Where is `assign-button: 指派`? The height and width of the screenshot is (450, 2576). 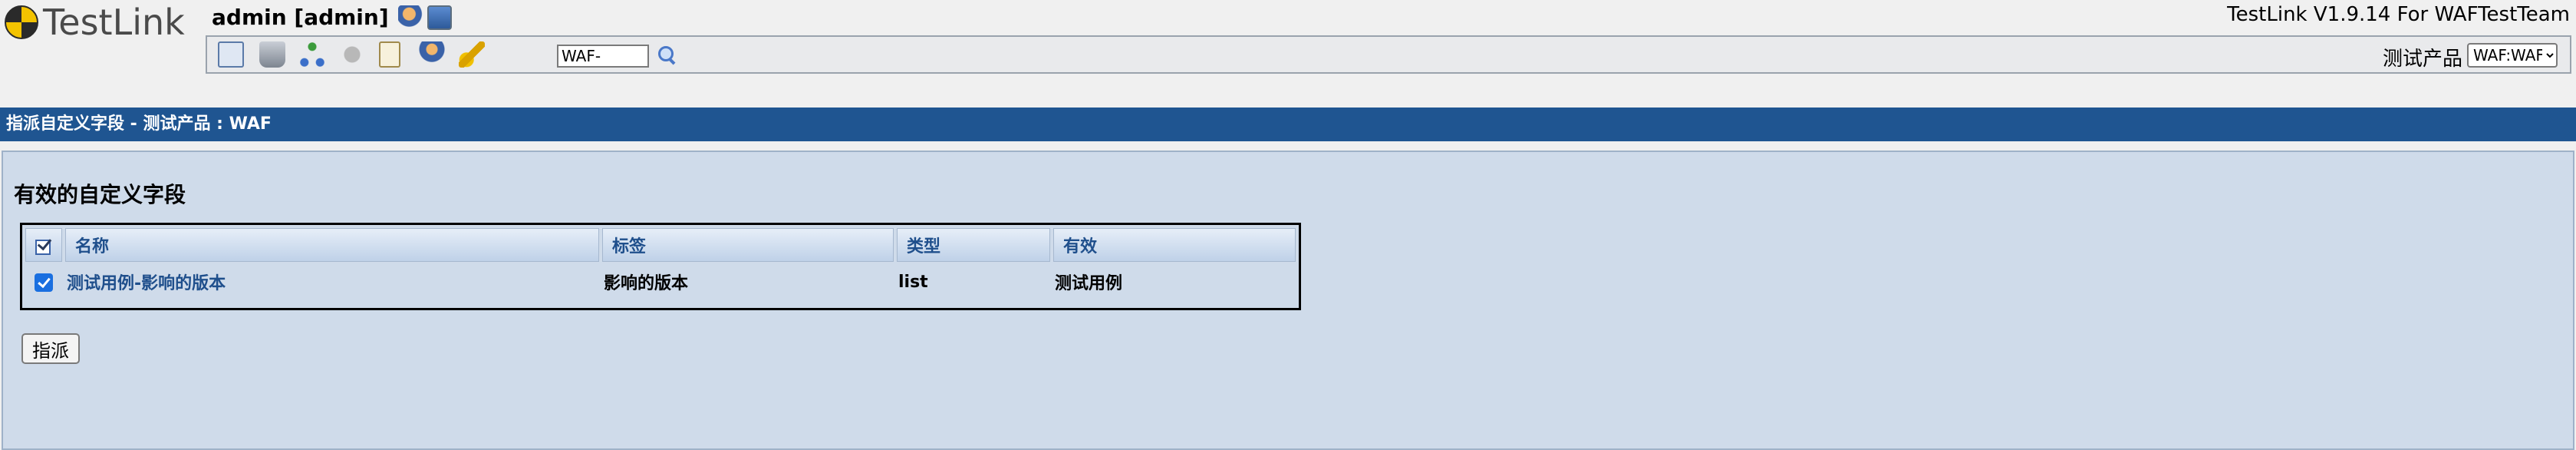 assign-button: 指派 is located at coordinates (50, 348).